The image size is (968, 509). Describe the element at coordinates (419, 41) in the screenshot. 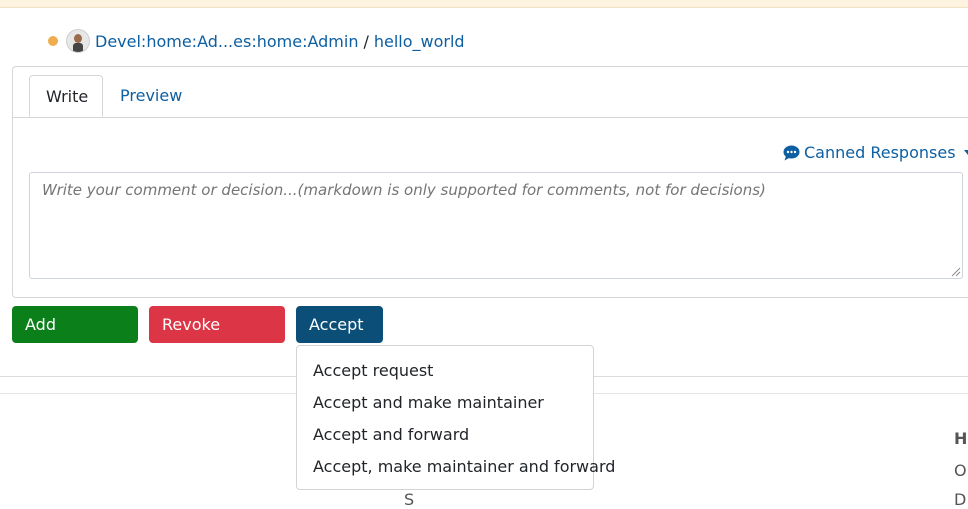

I see `package-link: hello_world` at that location.